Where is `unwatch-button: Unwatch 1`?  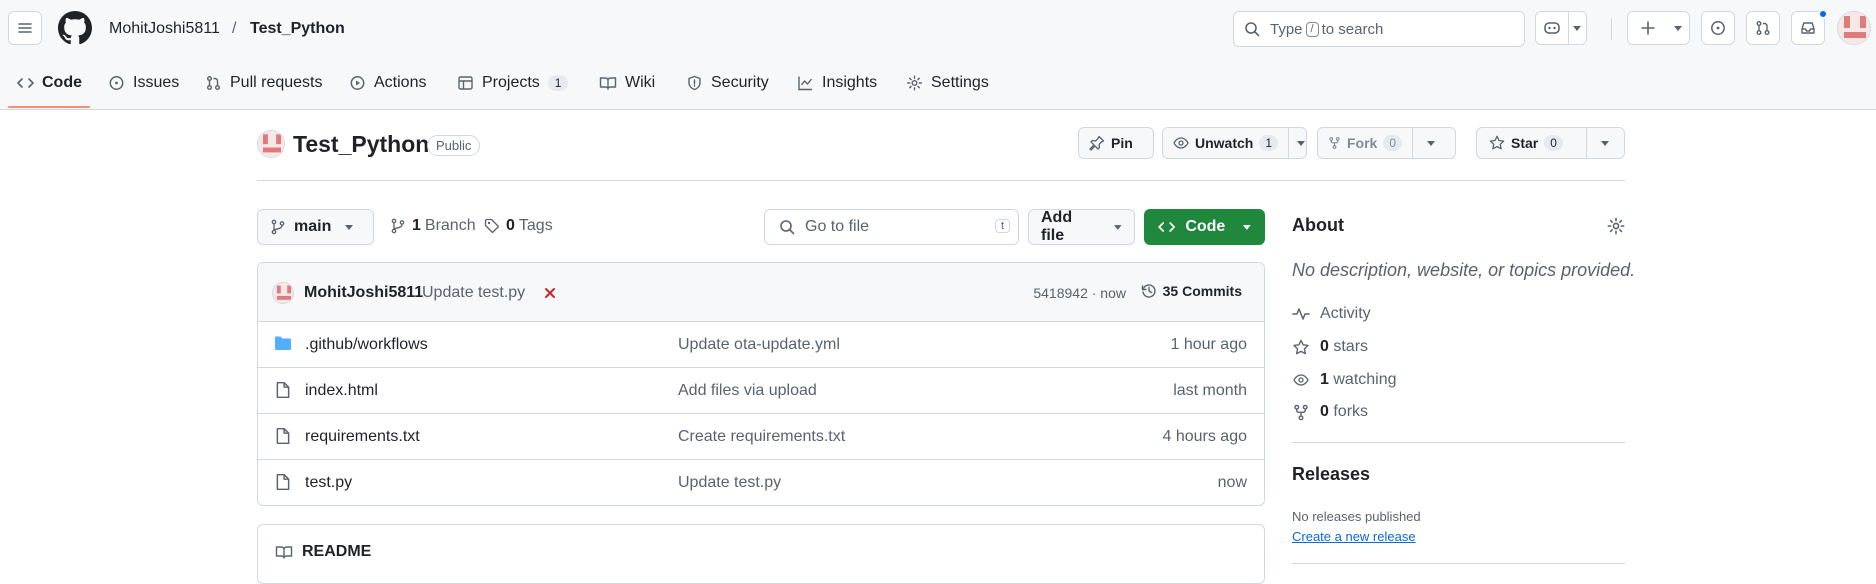
unwatch-button: Unwatch 1 is located at coordinates (1234, 143).